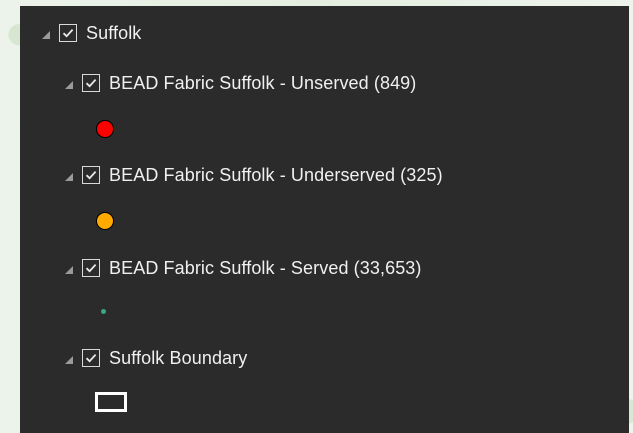 The height and width of the screenshot is (433, 633). I want to click on layer-row-underserved: BEAD Fabric Suffolk - Underserved (325), so click(254, 175).